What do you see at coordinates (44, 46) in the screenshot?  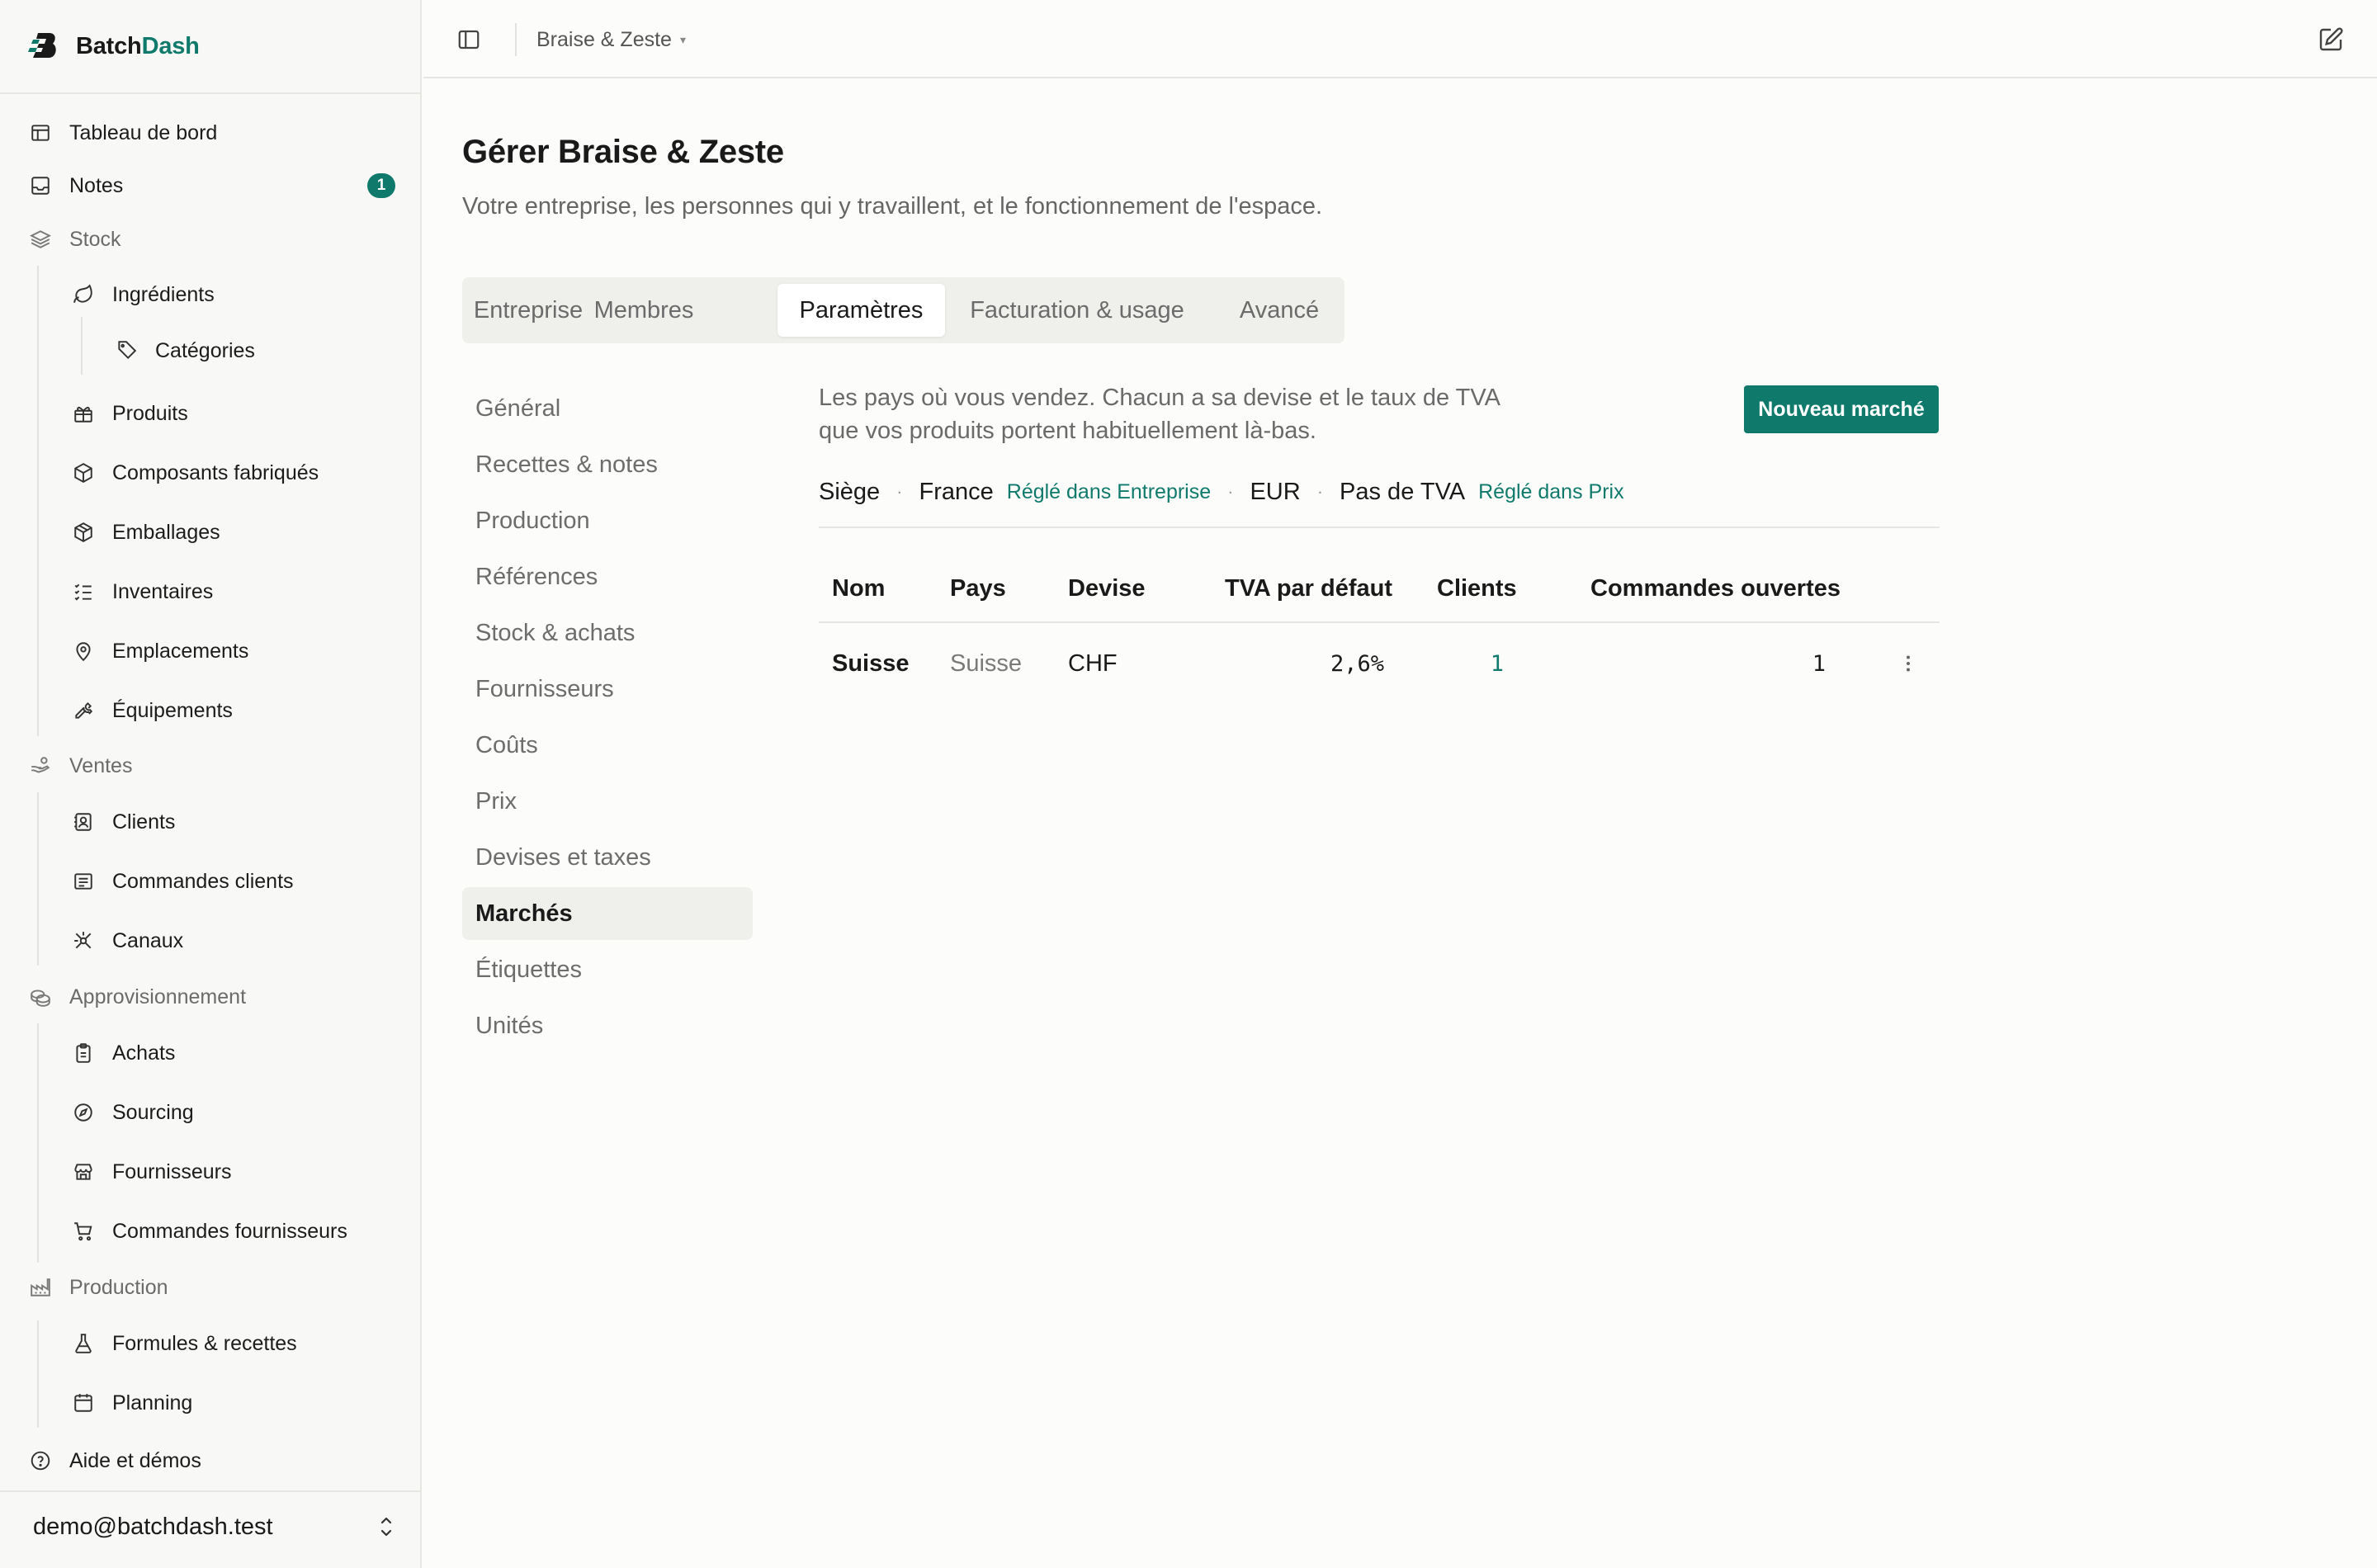 I see `batchdash-logo-icon` at bounding box center [44, 46].